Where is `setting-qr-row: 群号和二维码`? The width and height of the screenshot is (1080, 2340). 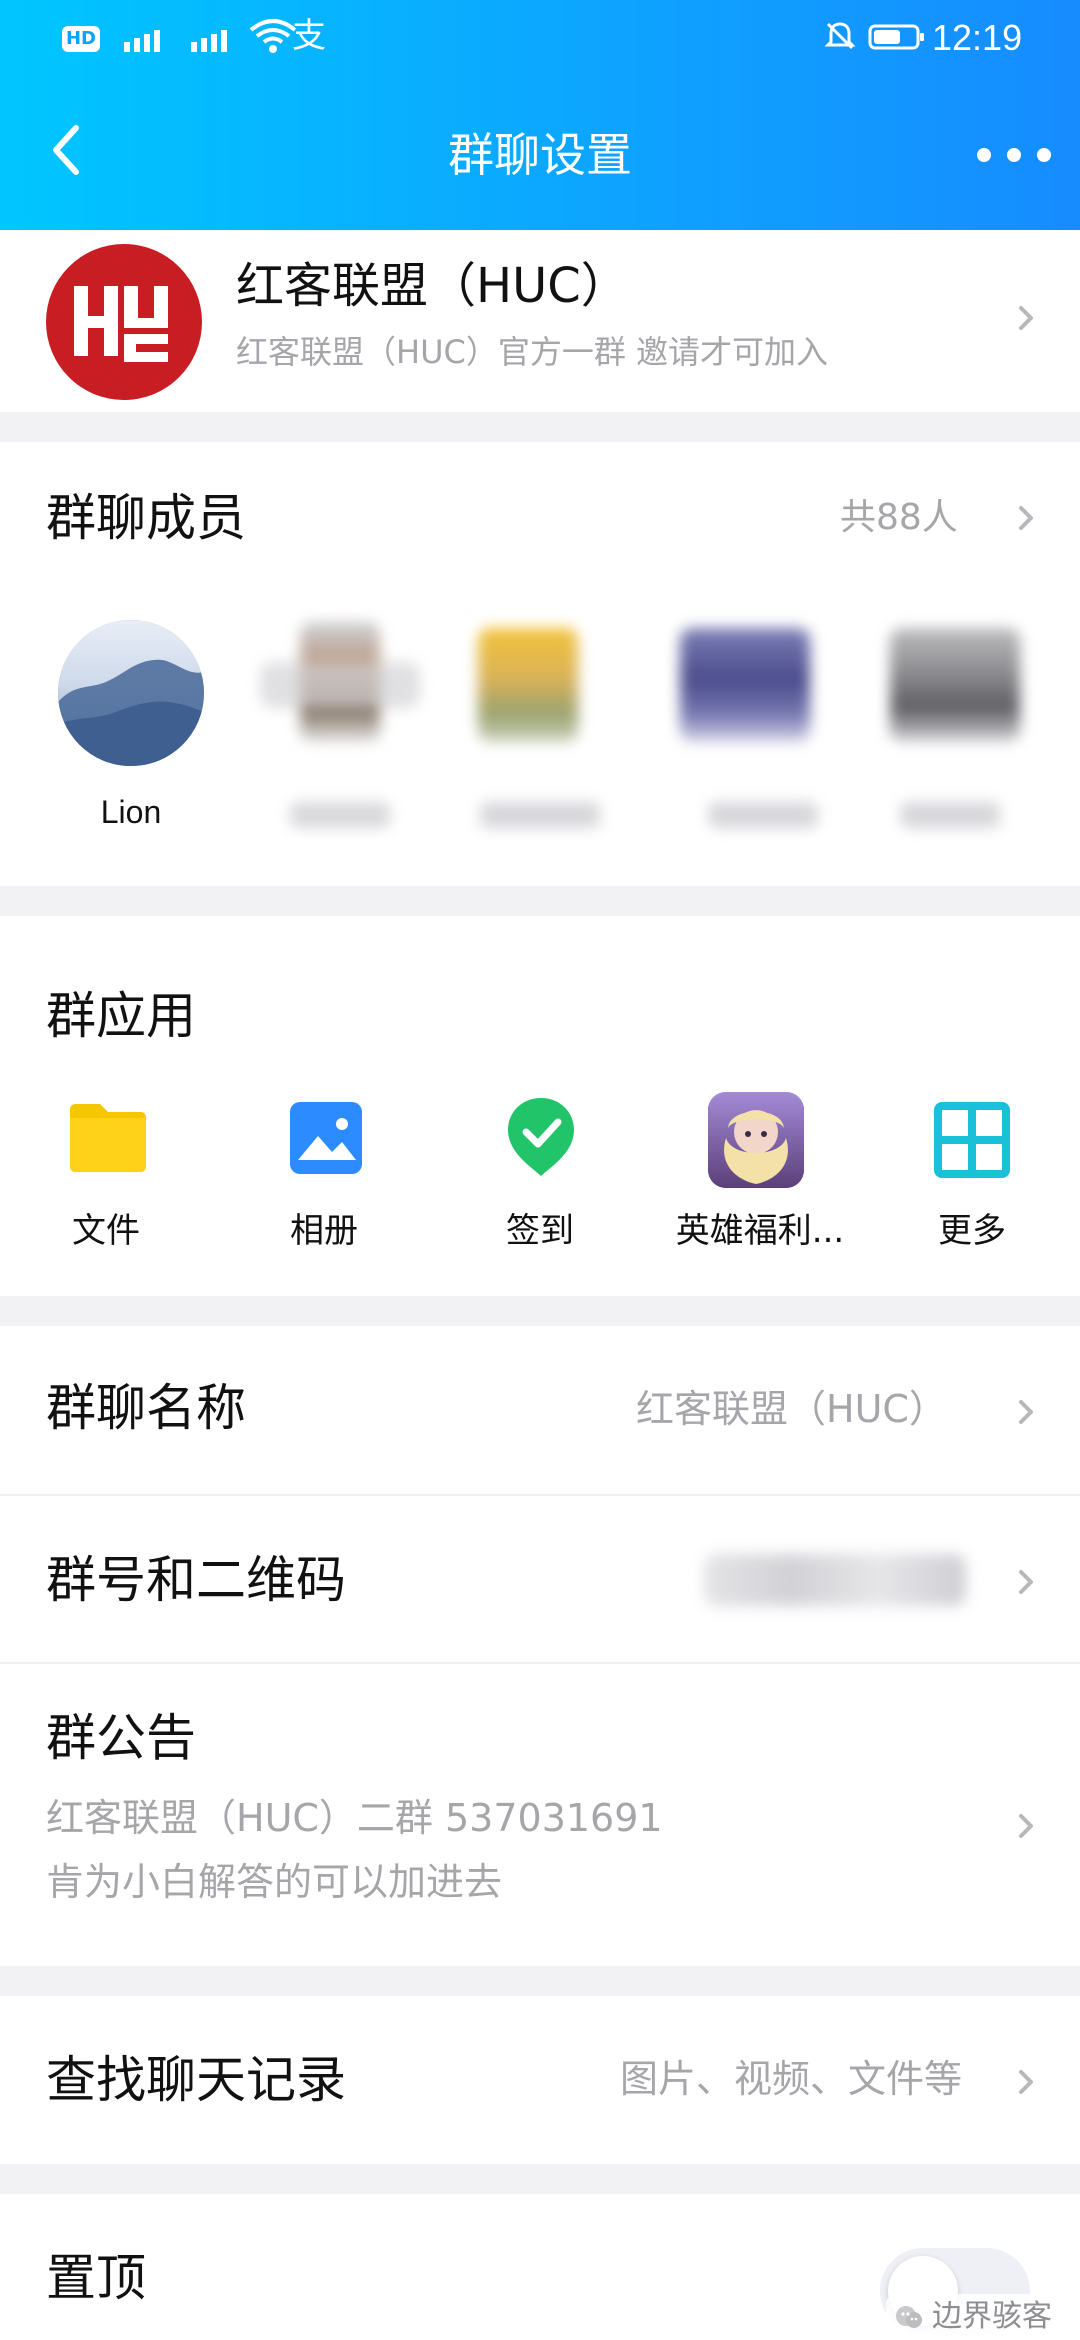 setting-qr-row: 群号和二维码 is located at coordinates (540, 1579).